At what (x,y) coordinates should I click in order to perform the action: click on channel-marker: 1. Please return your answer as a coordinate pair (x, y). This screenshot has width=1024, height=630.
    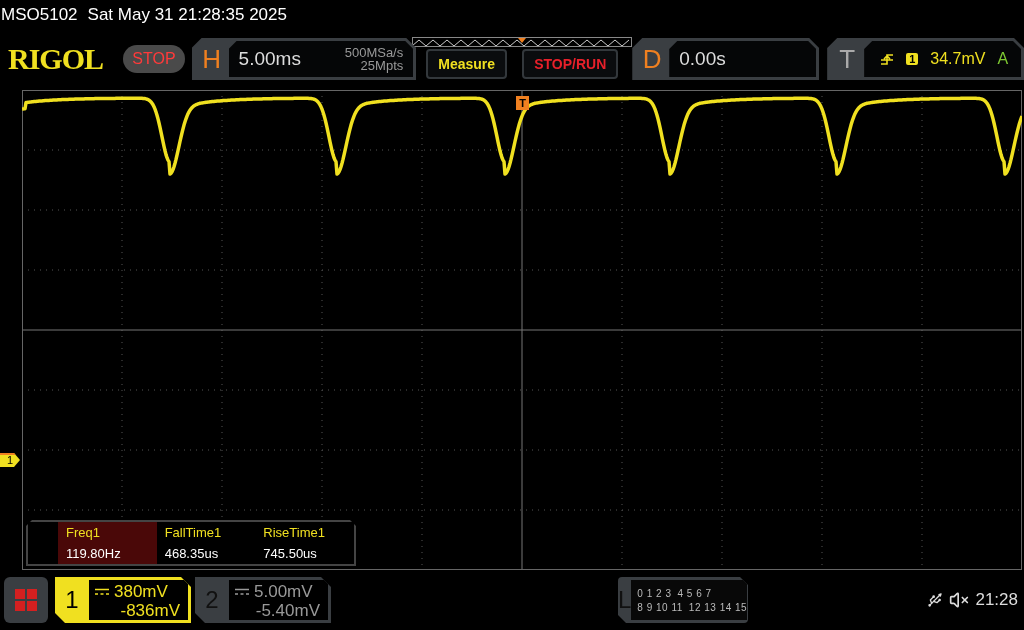
    Looking at the image, I should click on (10, 460).